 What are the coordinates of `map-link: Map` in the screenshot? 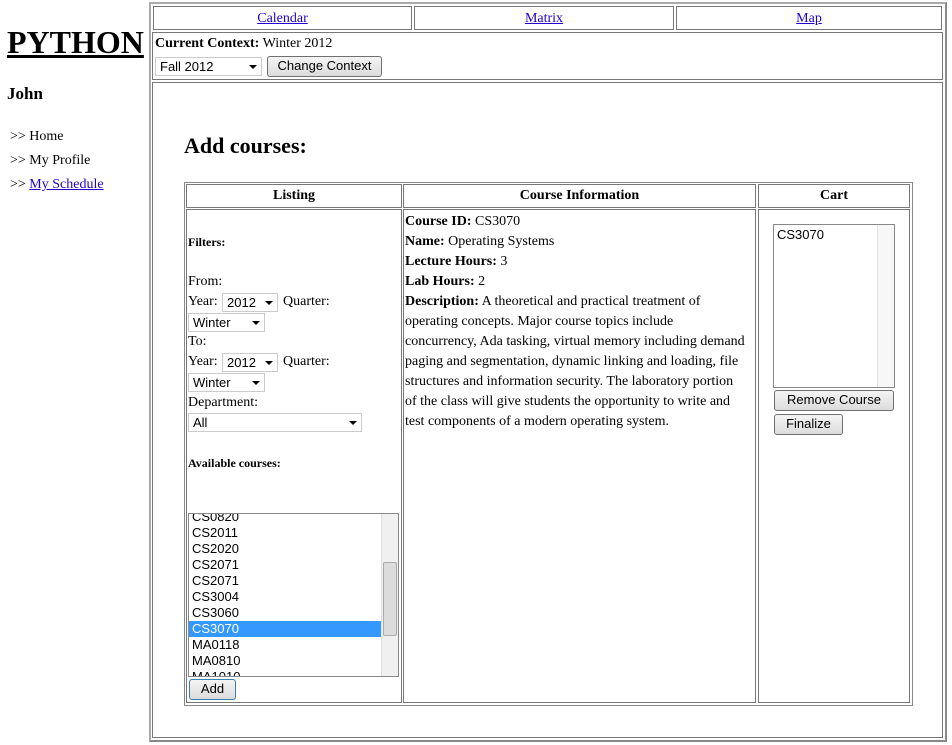 It's located at (809, 18).